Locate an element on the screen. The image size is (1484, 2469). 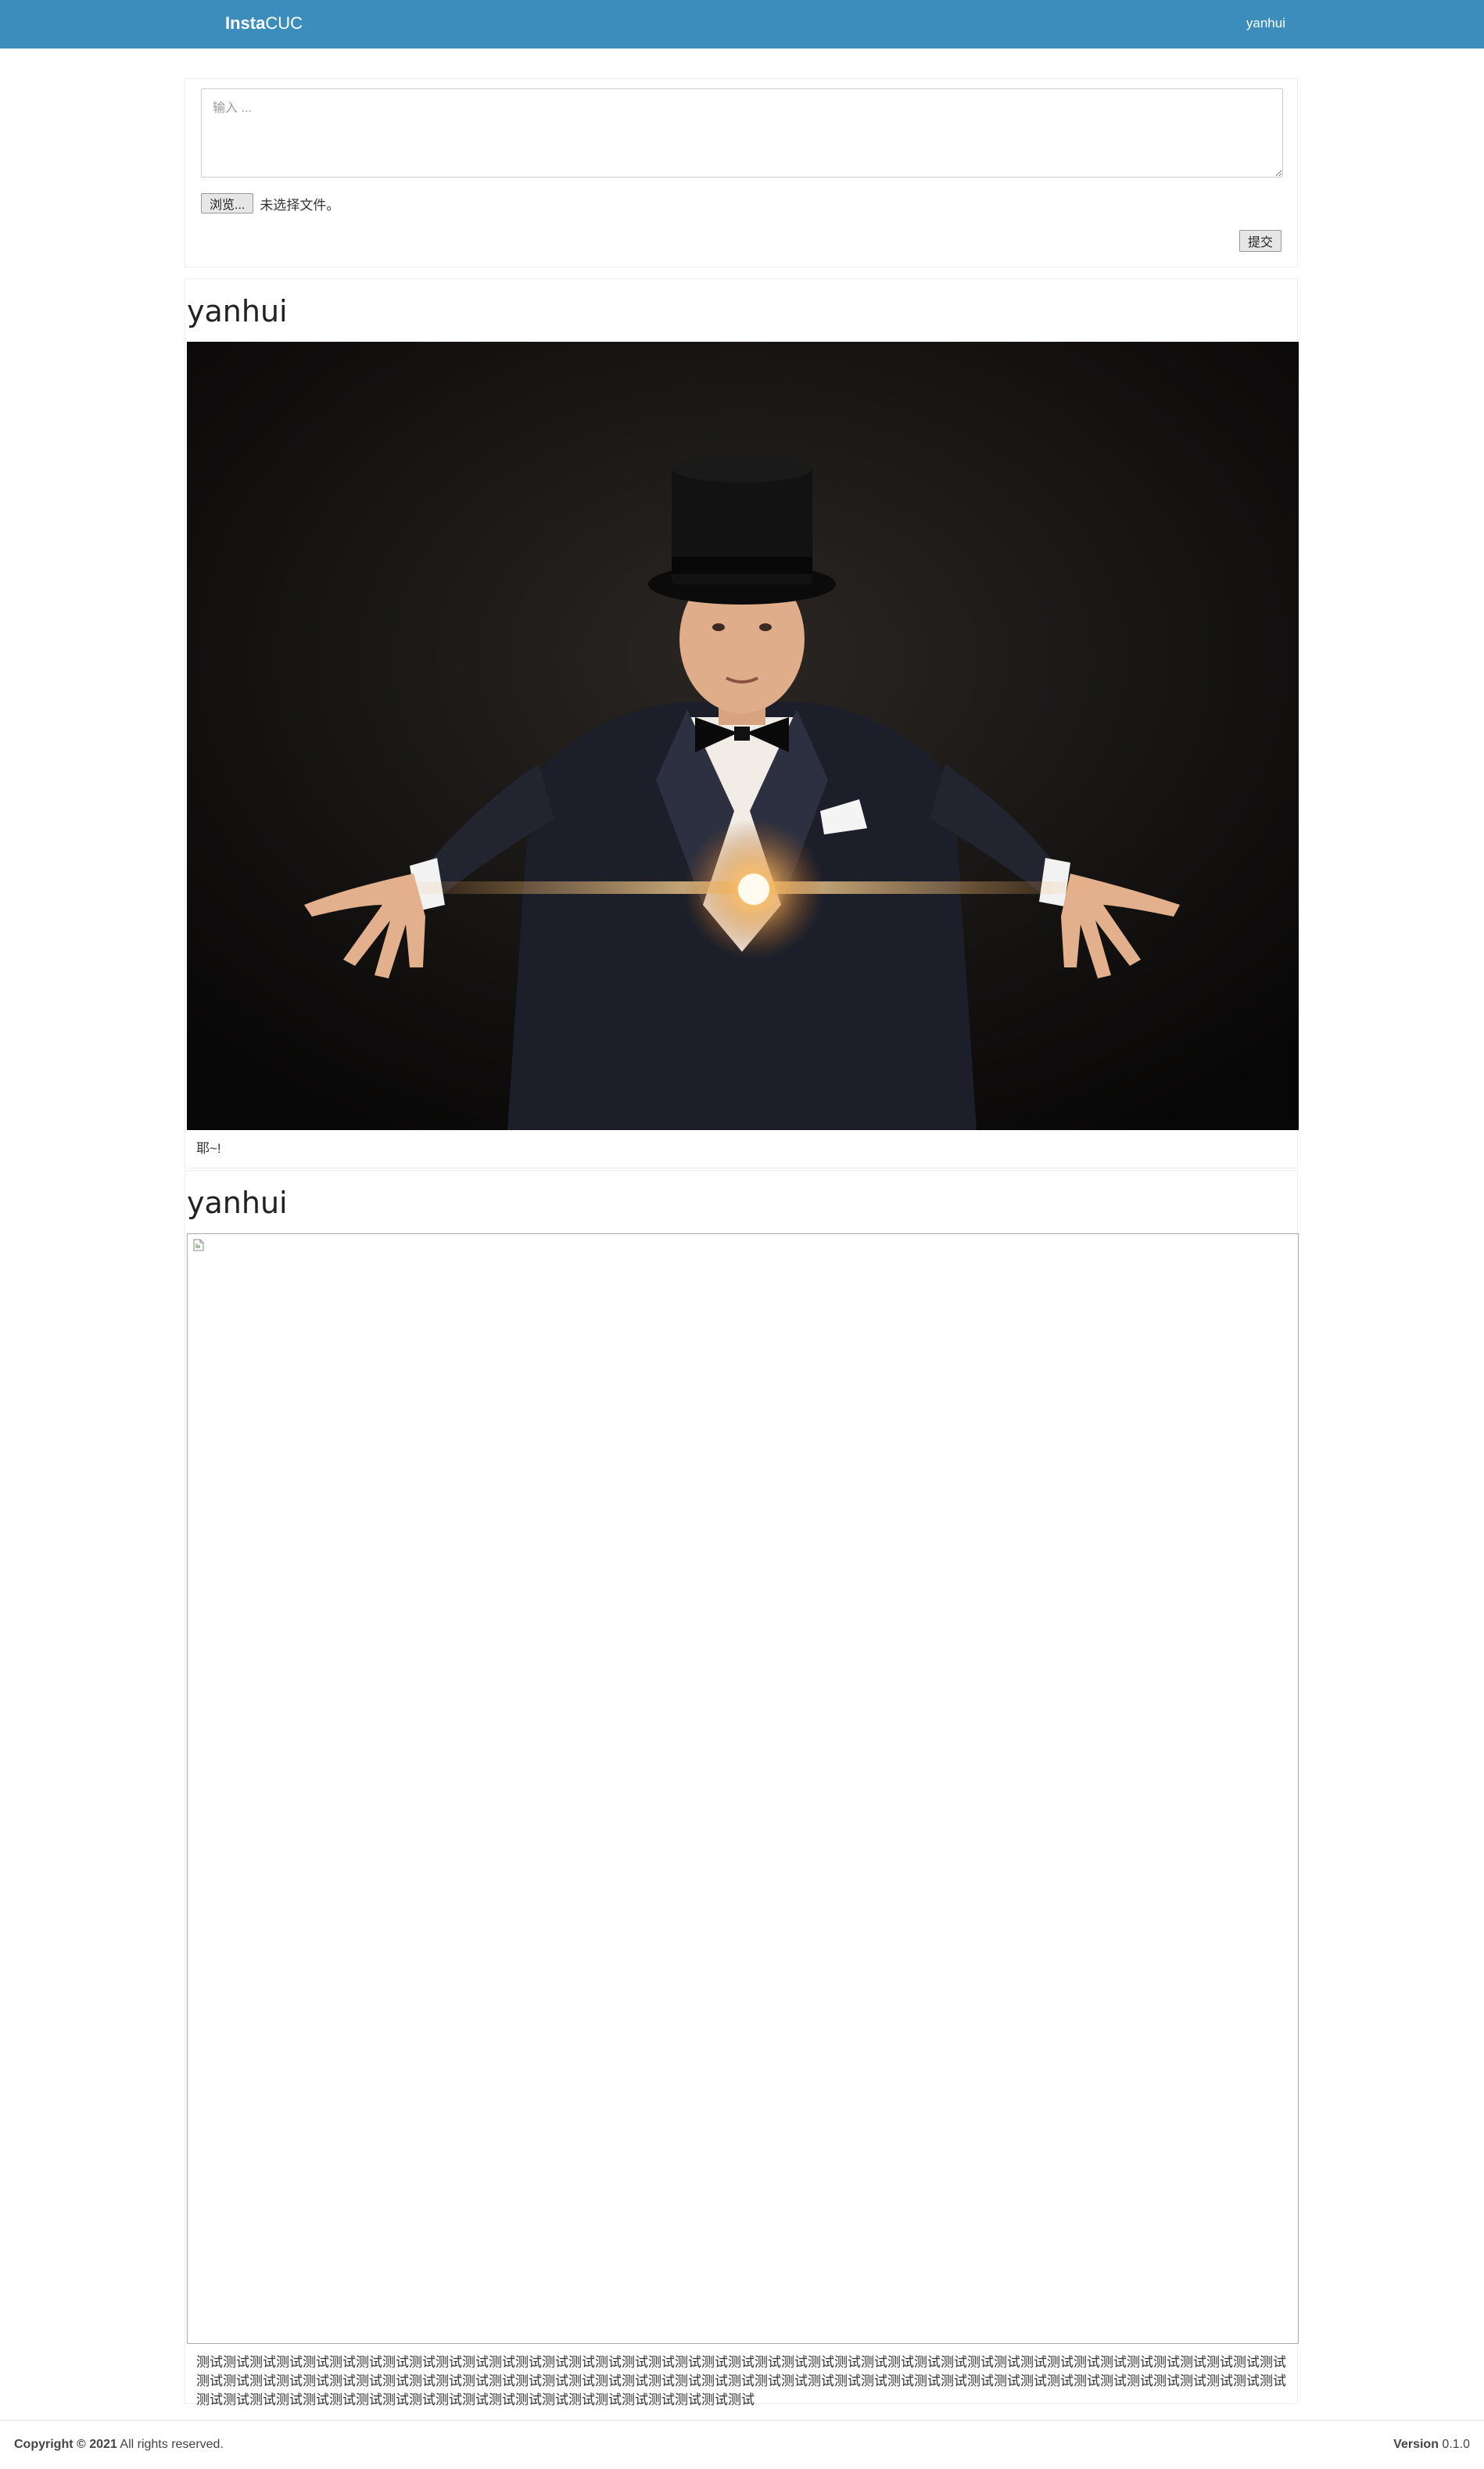
post-composer: 浏览... 未选择文件。 提交 is located at coordinates (741, 172).